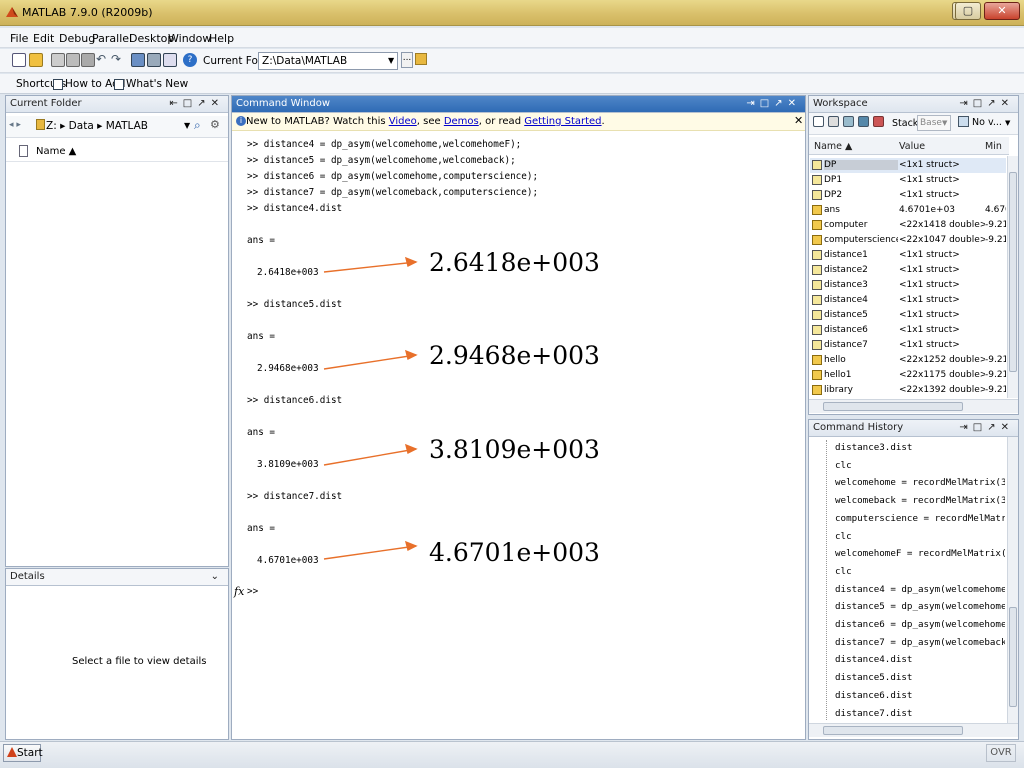 The width and height of the screenshot is (1024, 768). Describe the element at coordinates (863, 121) in the screenshot. I see `save-workspace-icon` at that location.